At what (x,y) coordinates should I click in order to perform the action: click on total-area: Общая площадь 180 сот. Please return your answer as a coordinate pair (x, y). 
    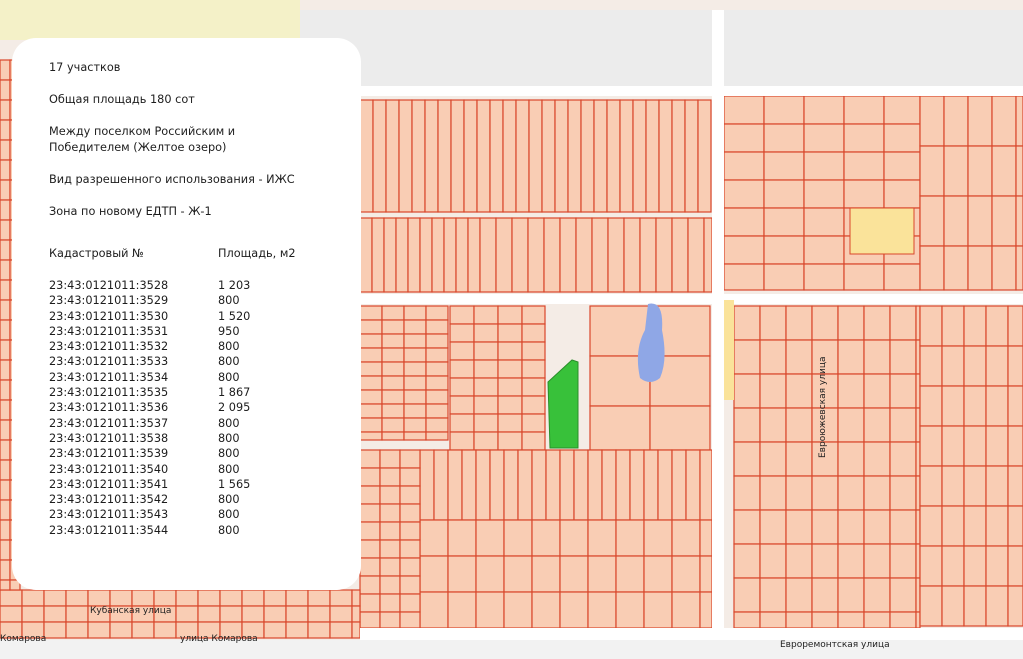
    Looking at the image, I should click on (122, 99).